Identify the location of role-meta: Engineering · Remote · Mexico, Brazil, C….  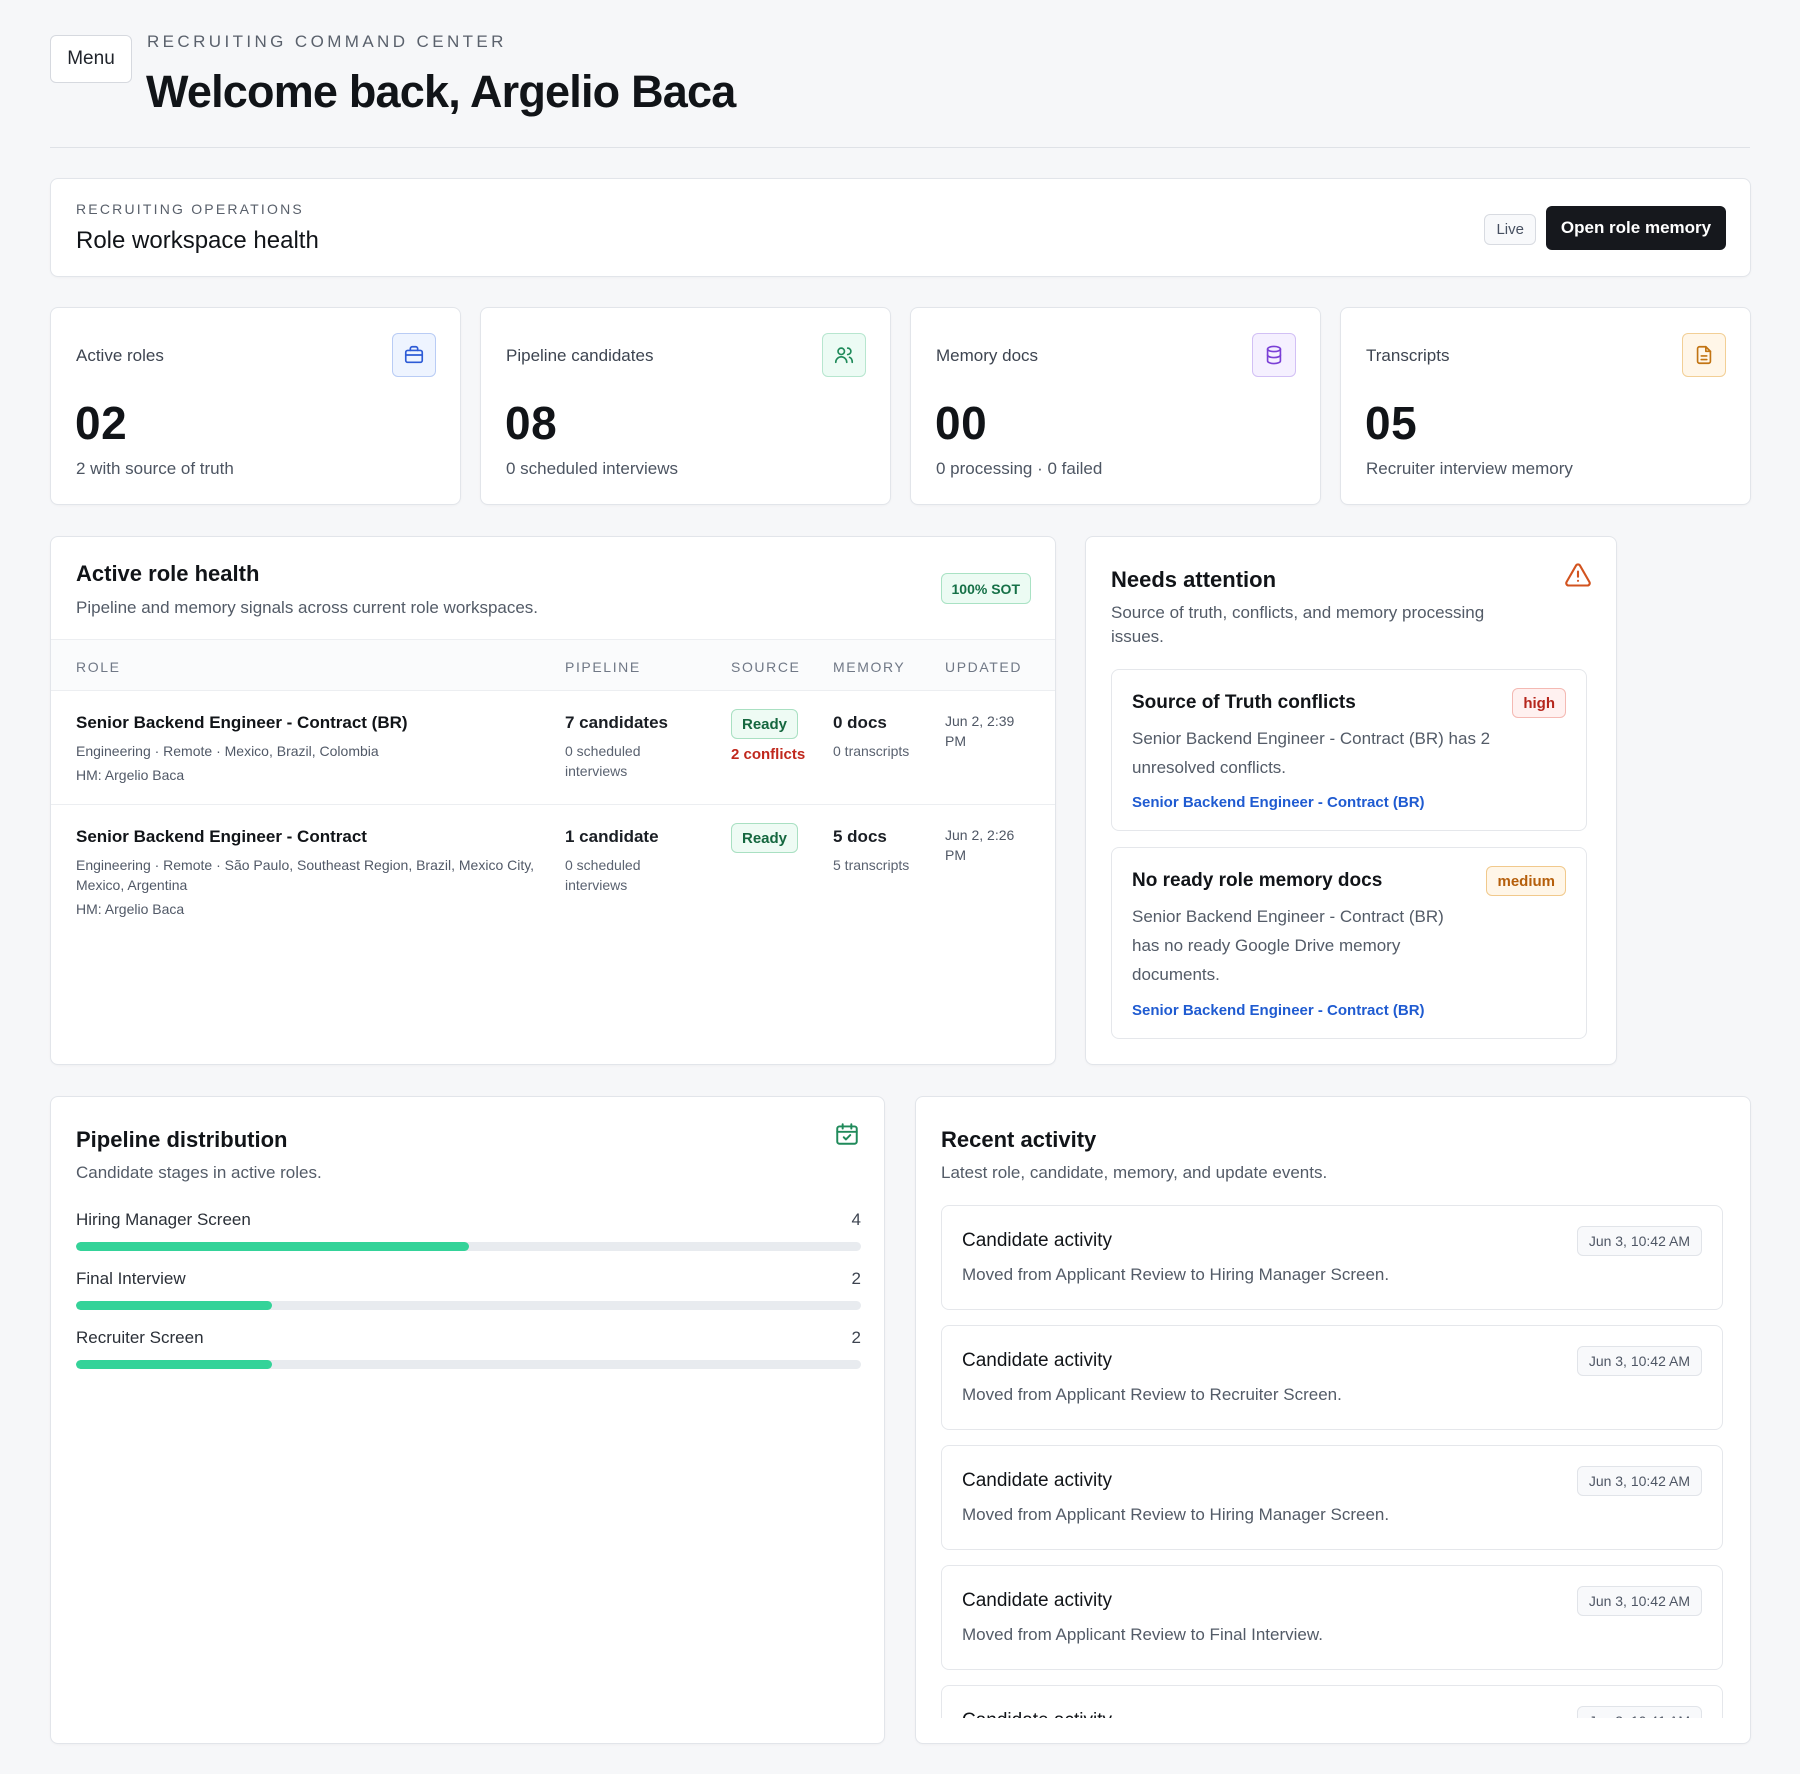
(227, 751).